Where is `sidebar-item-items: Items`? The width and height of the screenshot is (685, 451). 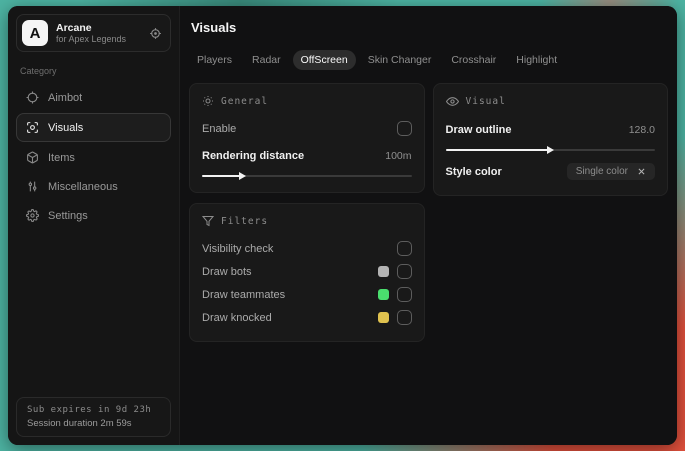 sidebar-item-items: Items is located at coordinates (93, 157).